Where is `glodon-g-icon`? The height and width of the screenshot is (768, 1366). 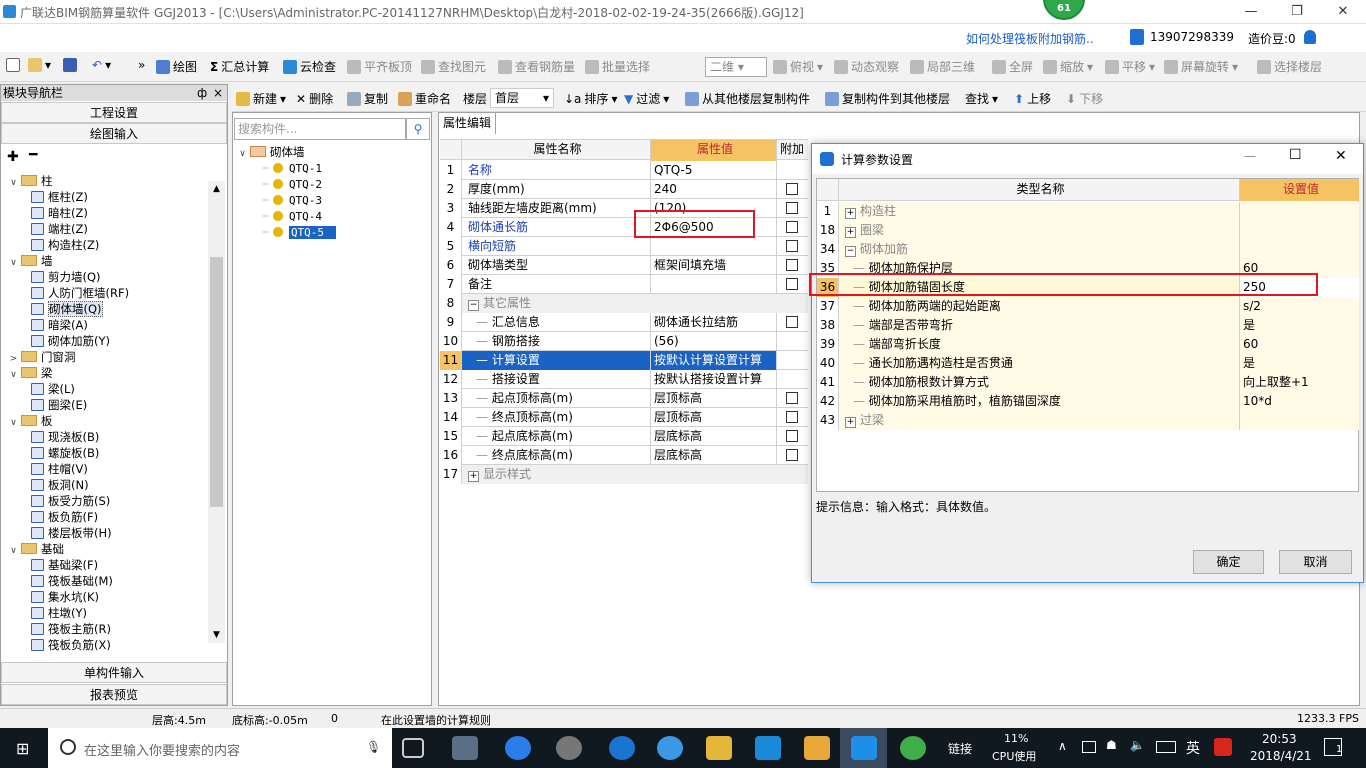 glodon-g-icon is located at coordinates (768, 748).